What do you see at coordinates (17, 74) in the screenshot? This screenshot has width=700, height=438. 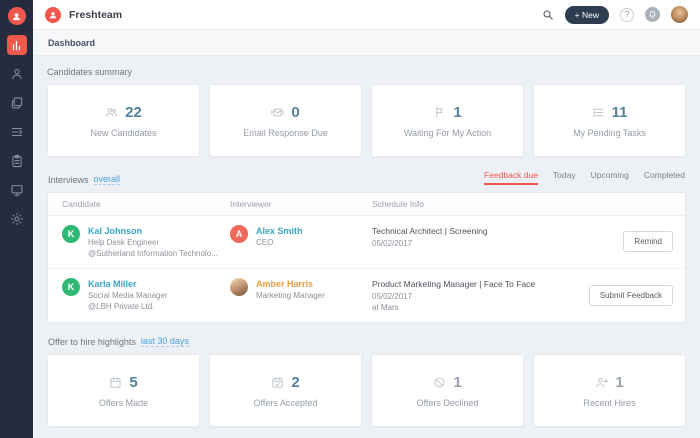 I see `sidebar-item-candidates` at bounding box center [17, 74].